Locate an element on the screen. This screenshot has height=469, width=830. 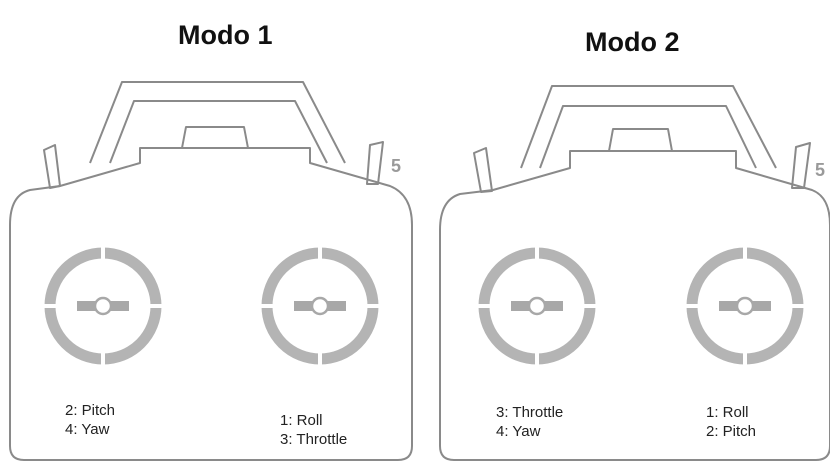
mode-1-handle-inner is located at coordinates (218, 132).